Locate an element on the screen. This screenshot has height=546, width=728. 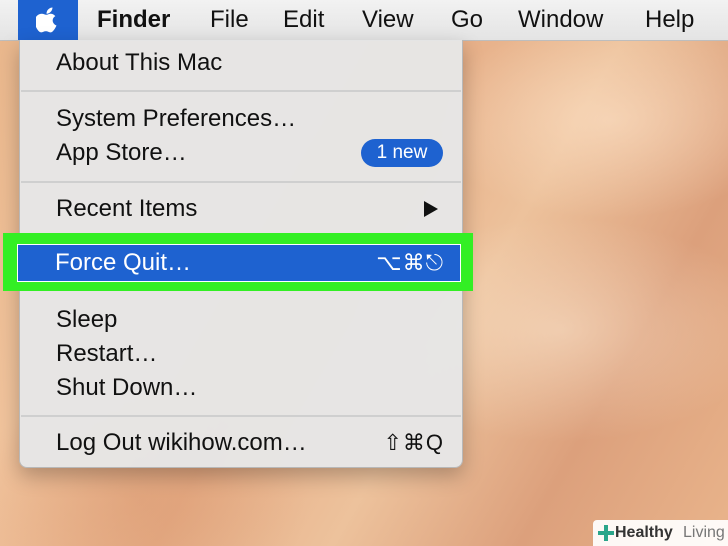
menu-go: Go is located at coordinates (467, 20).